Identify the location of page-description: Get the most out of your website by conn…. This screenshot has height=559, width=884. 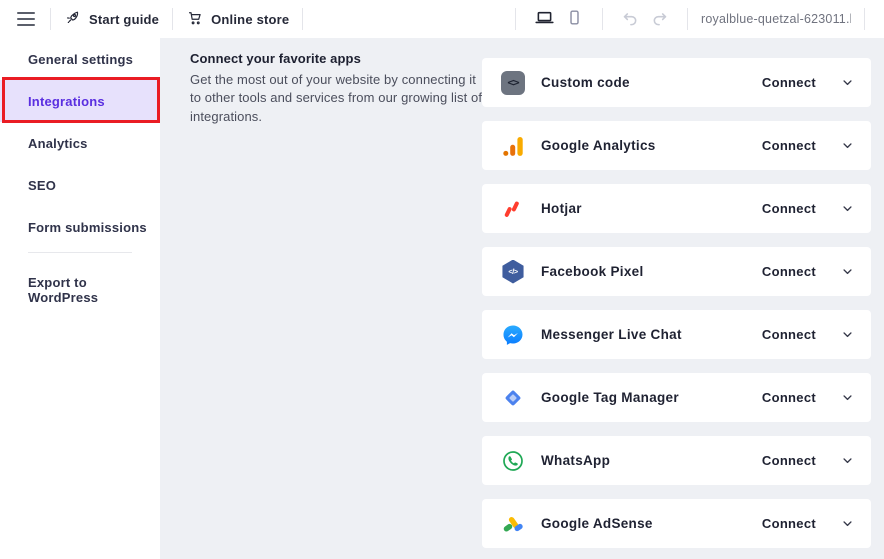
(336, 98).